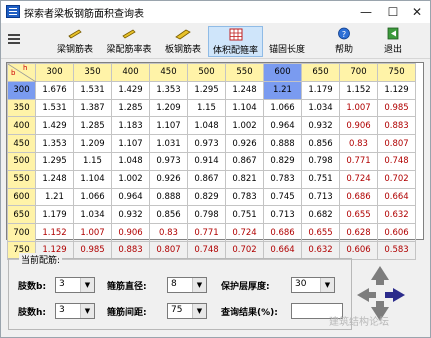 The width and height of the screenshot is (431, 338). I want to click on table-cell: 0.914, so click(206, 161).